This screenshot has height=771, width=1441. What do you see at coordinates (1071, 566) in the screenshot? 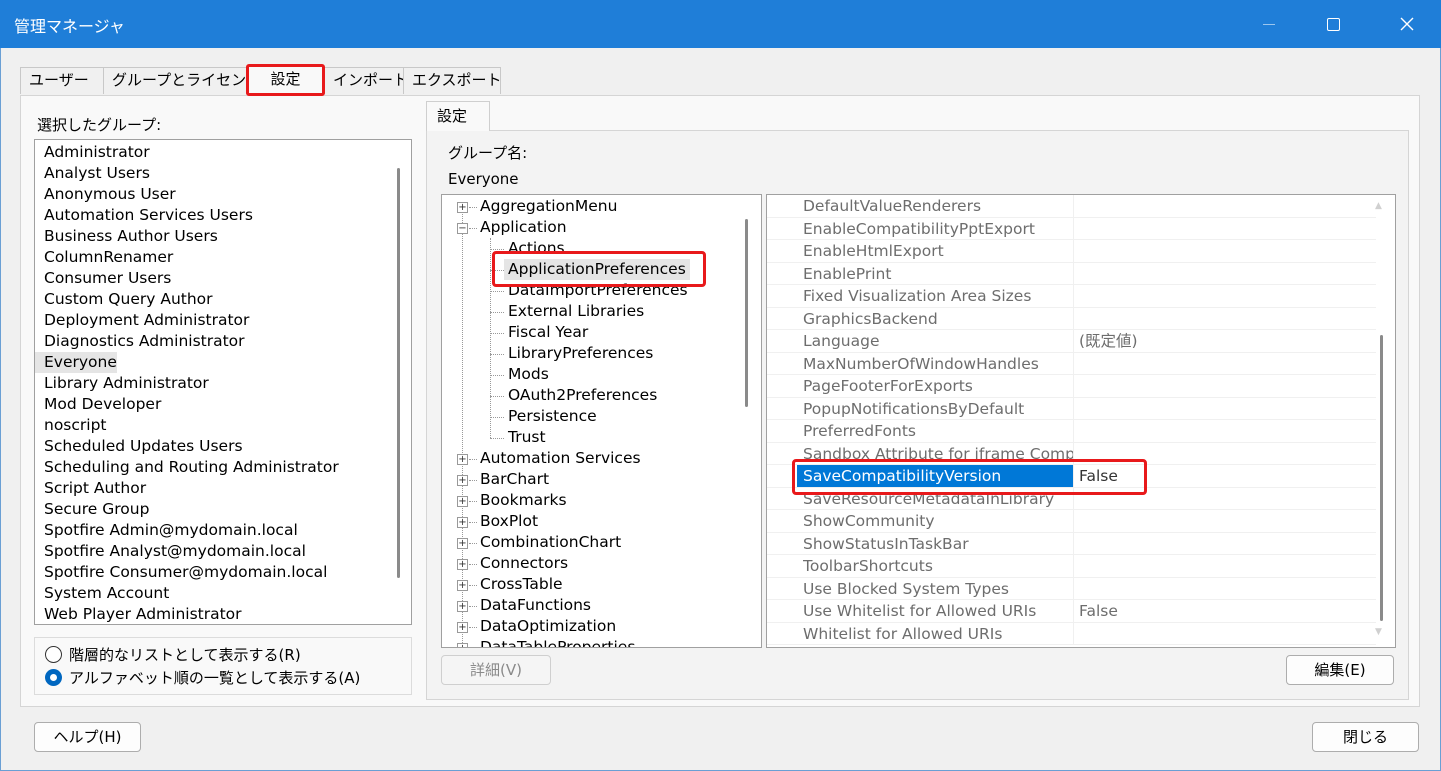
I see `property-row: ToolbarShortcuts` at bounding box center [1071, 566].